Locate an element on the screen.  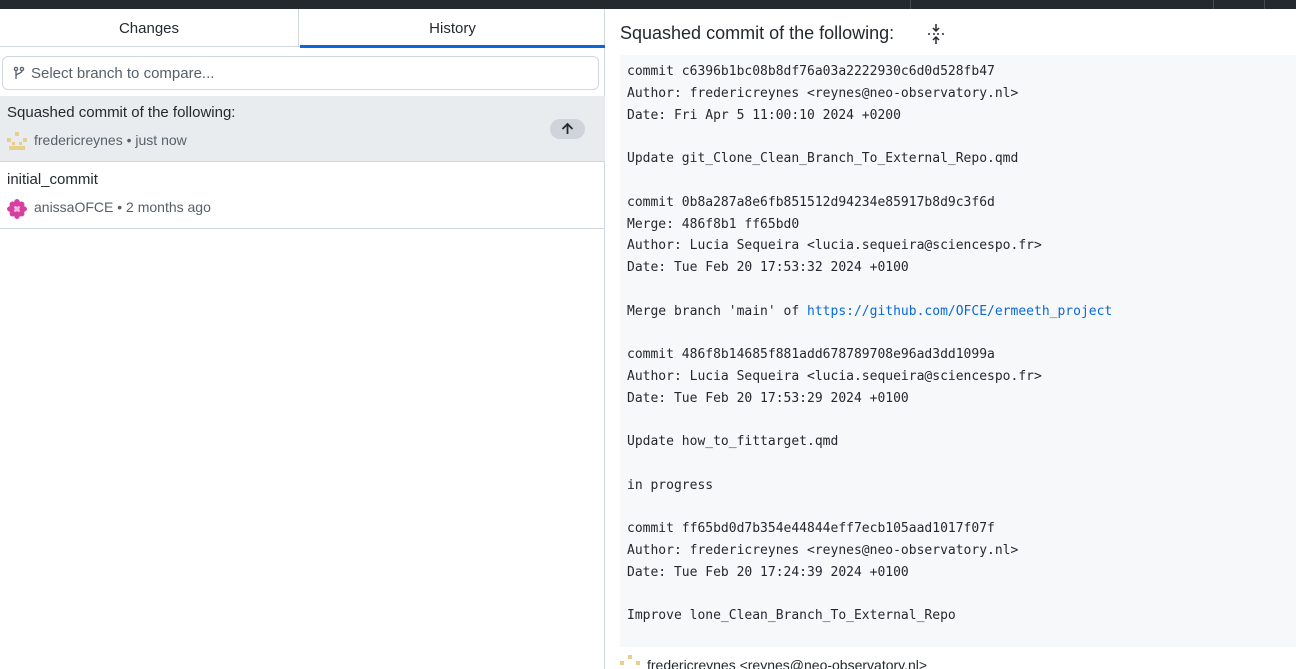
unpushed-commit-badge is located at coordinates (567, 129).